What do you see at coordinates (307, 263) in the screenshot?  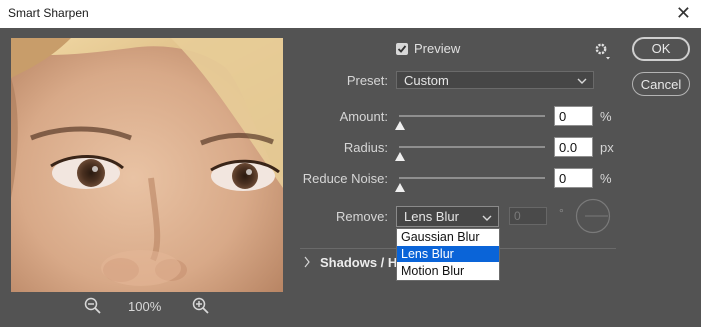 I see `chevron-right-icon` at bounding box center [307, 263].